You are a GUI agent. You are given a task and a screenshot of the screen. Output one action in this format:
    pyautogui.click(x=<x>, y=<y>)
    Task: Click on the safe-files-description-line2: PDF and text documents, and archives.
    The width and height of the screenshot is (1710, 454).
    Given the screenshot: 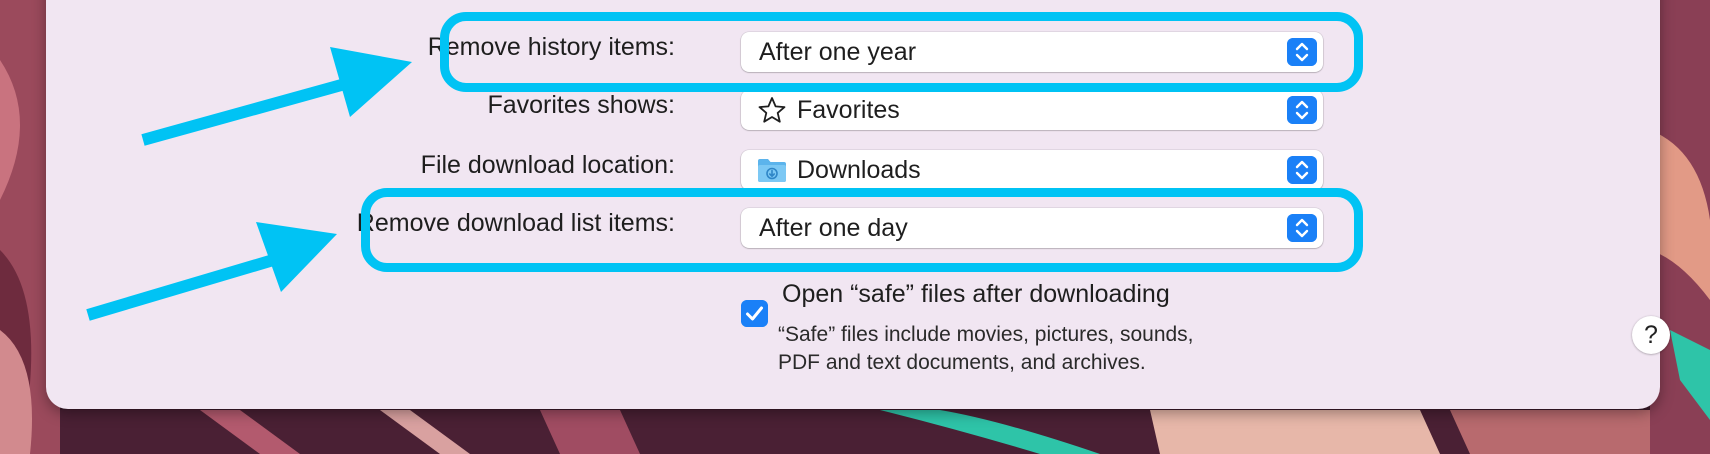 What is the action you would take?
    pyautogui.click(x=962, y=362)
    